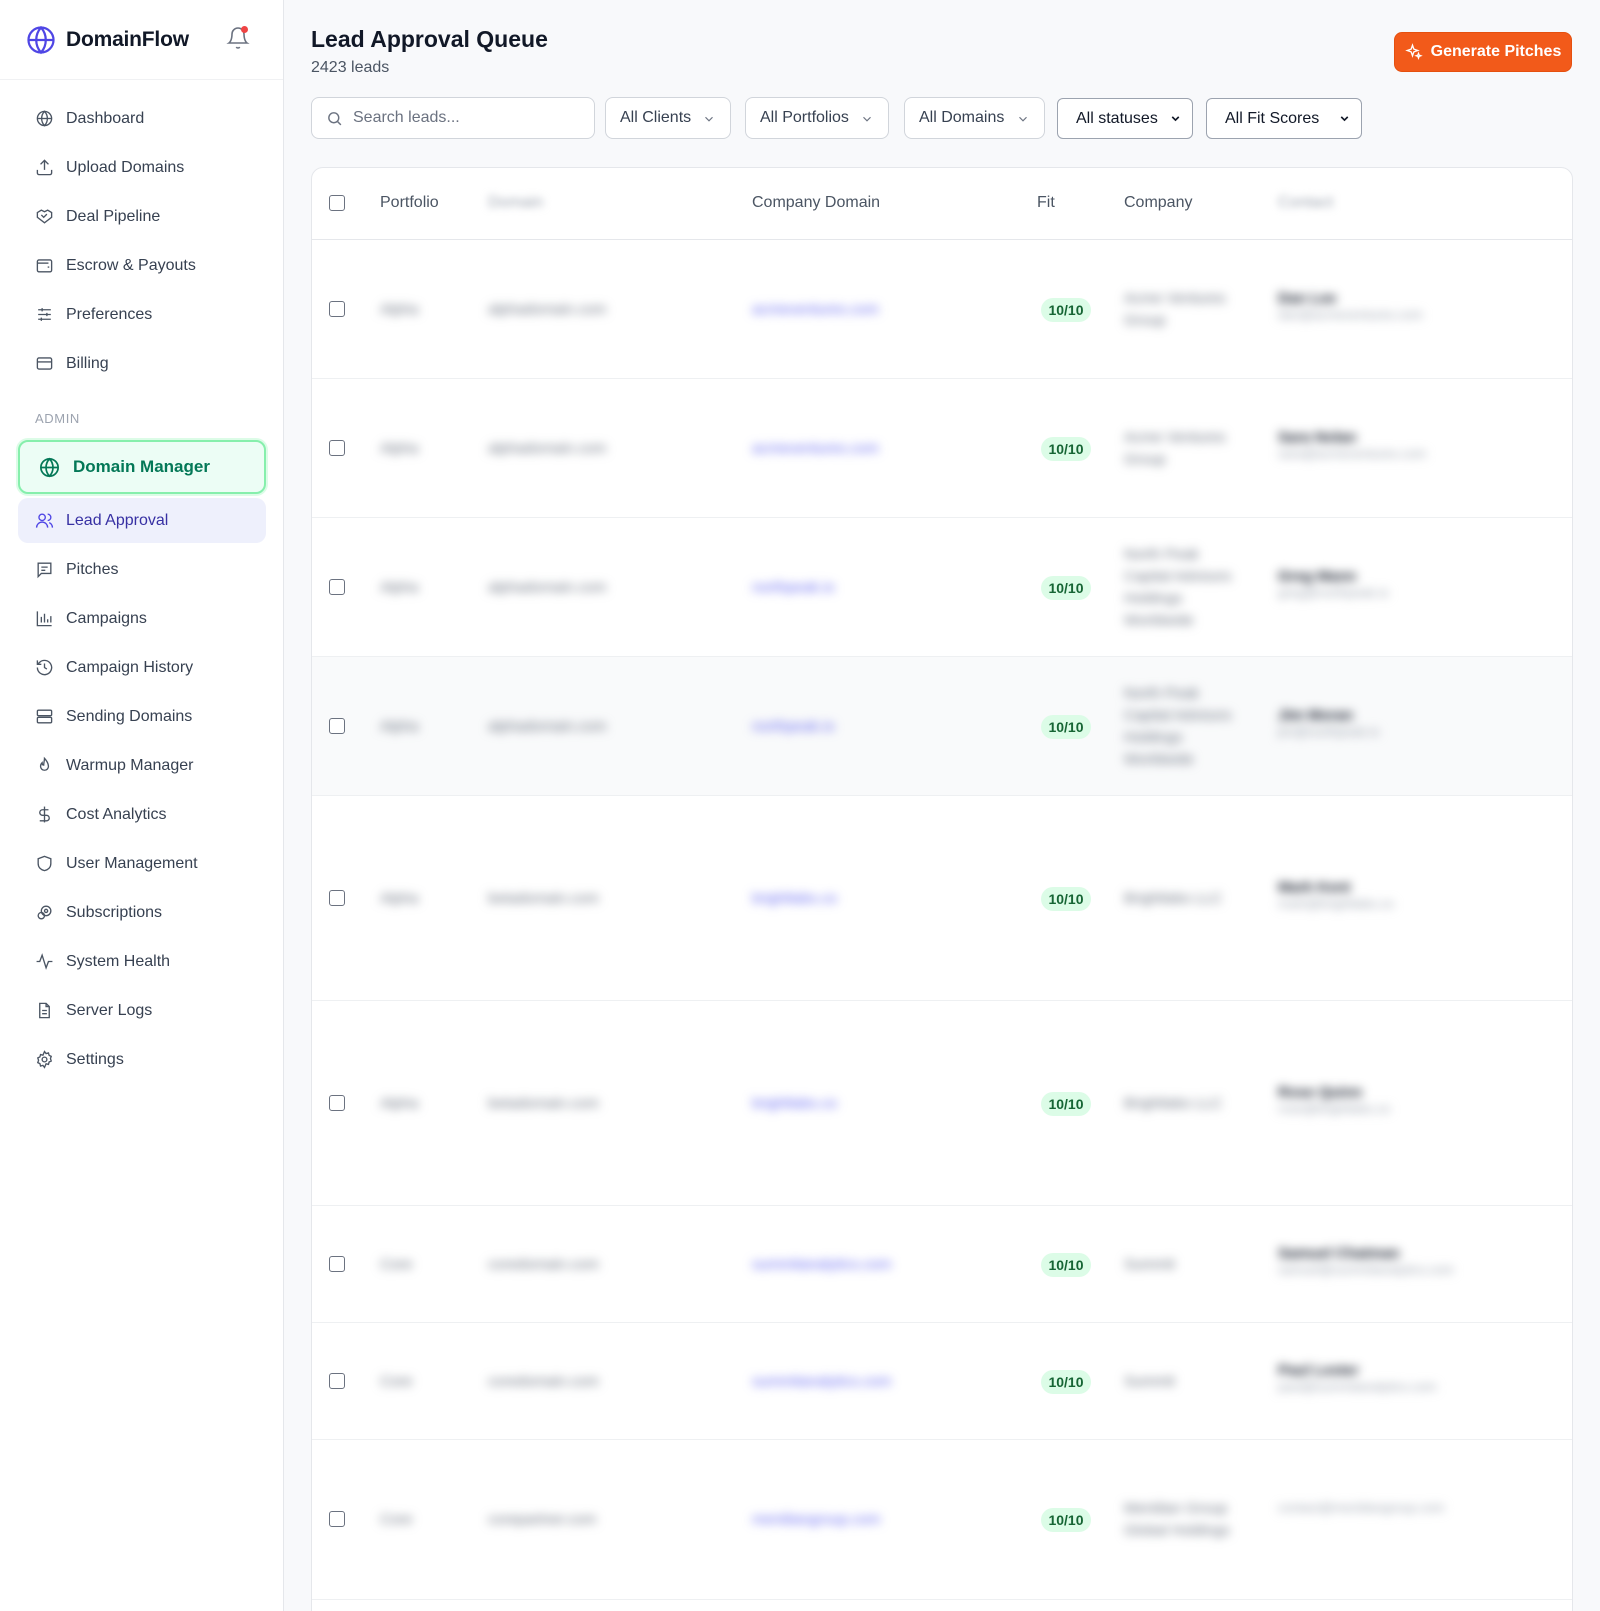  What do you see at coordinates (44, 314) in the screenshot?
I see `sliders-icon` at bounding box center [44, 314].